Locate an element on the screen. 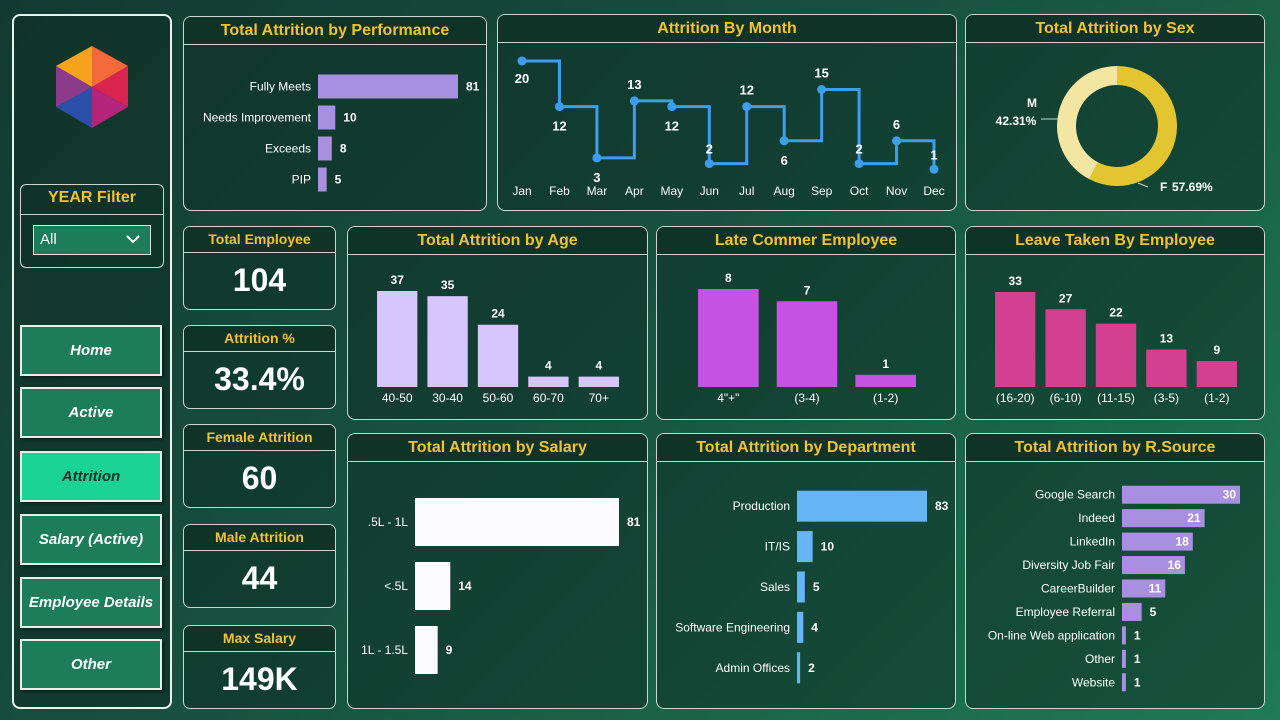 This screenshot has height=720, width=1280. kpi-value: 149K is located at coordinates (259, 679).